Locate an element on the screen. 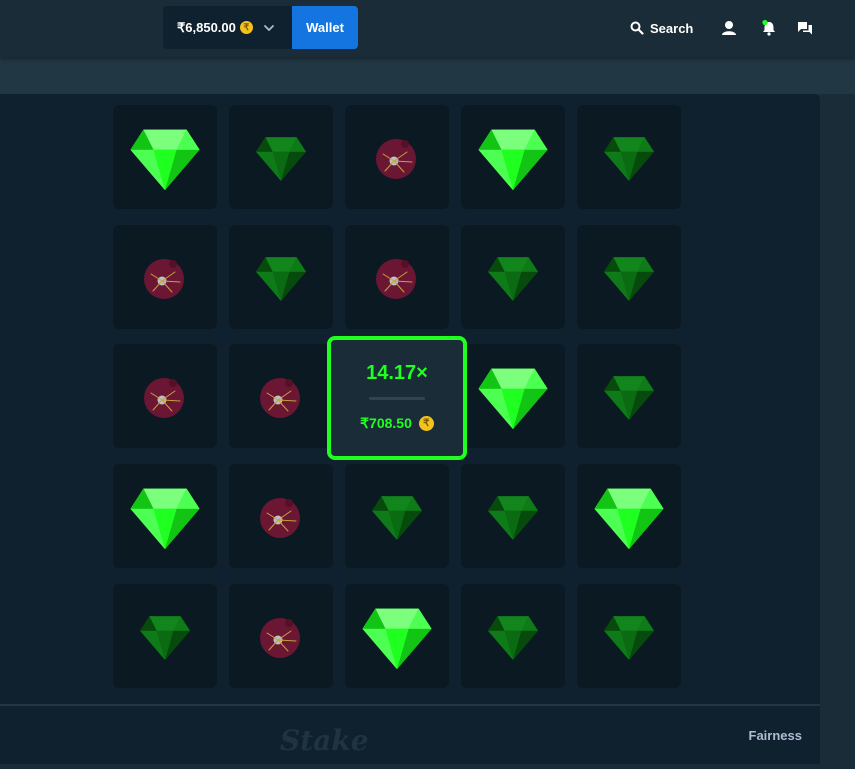 Image resolution: width=855 pixels, height=769 pixels. win-divider is located at coordinates (397, 398).